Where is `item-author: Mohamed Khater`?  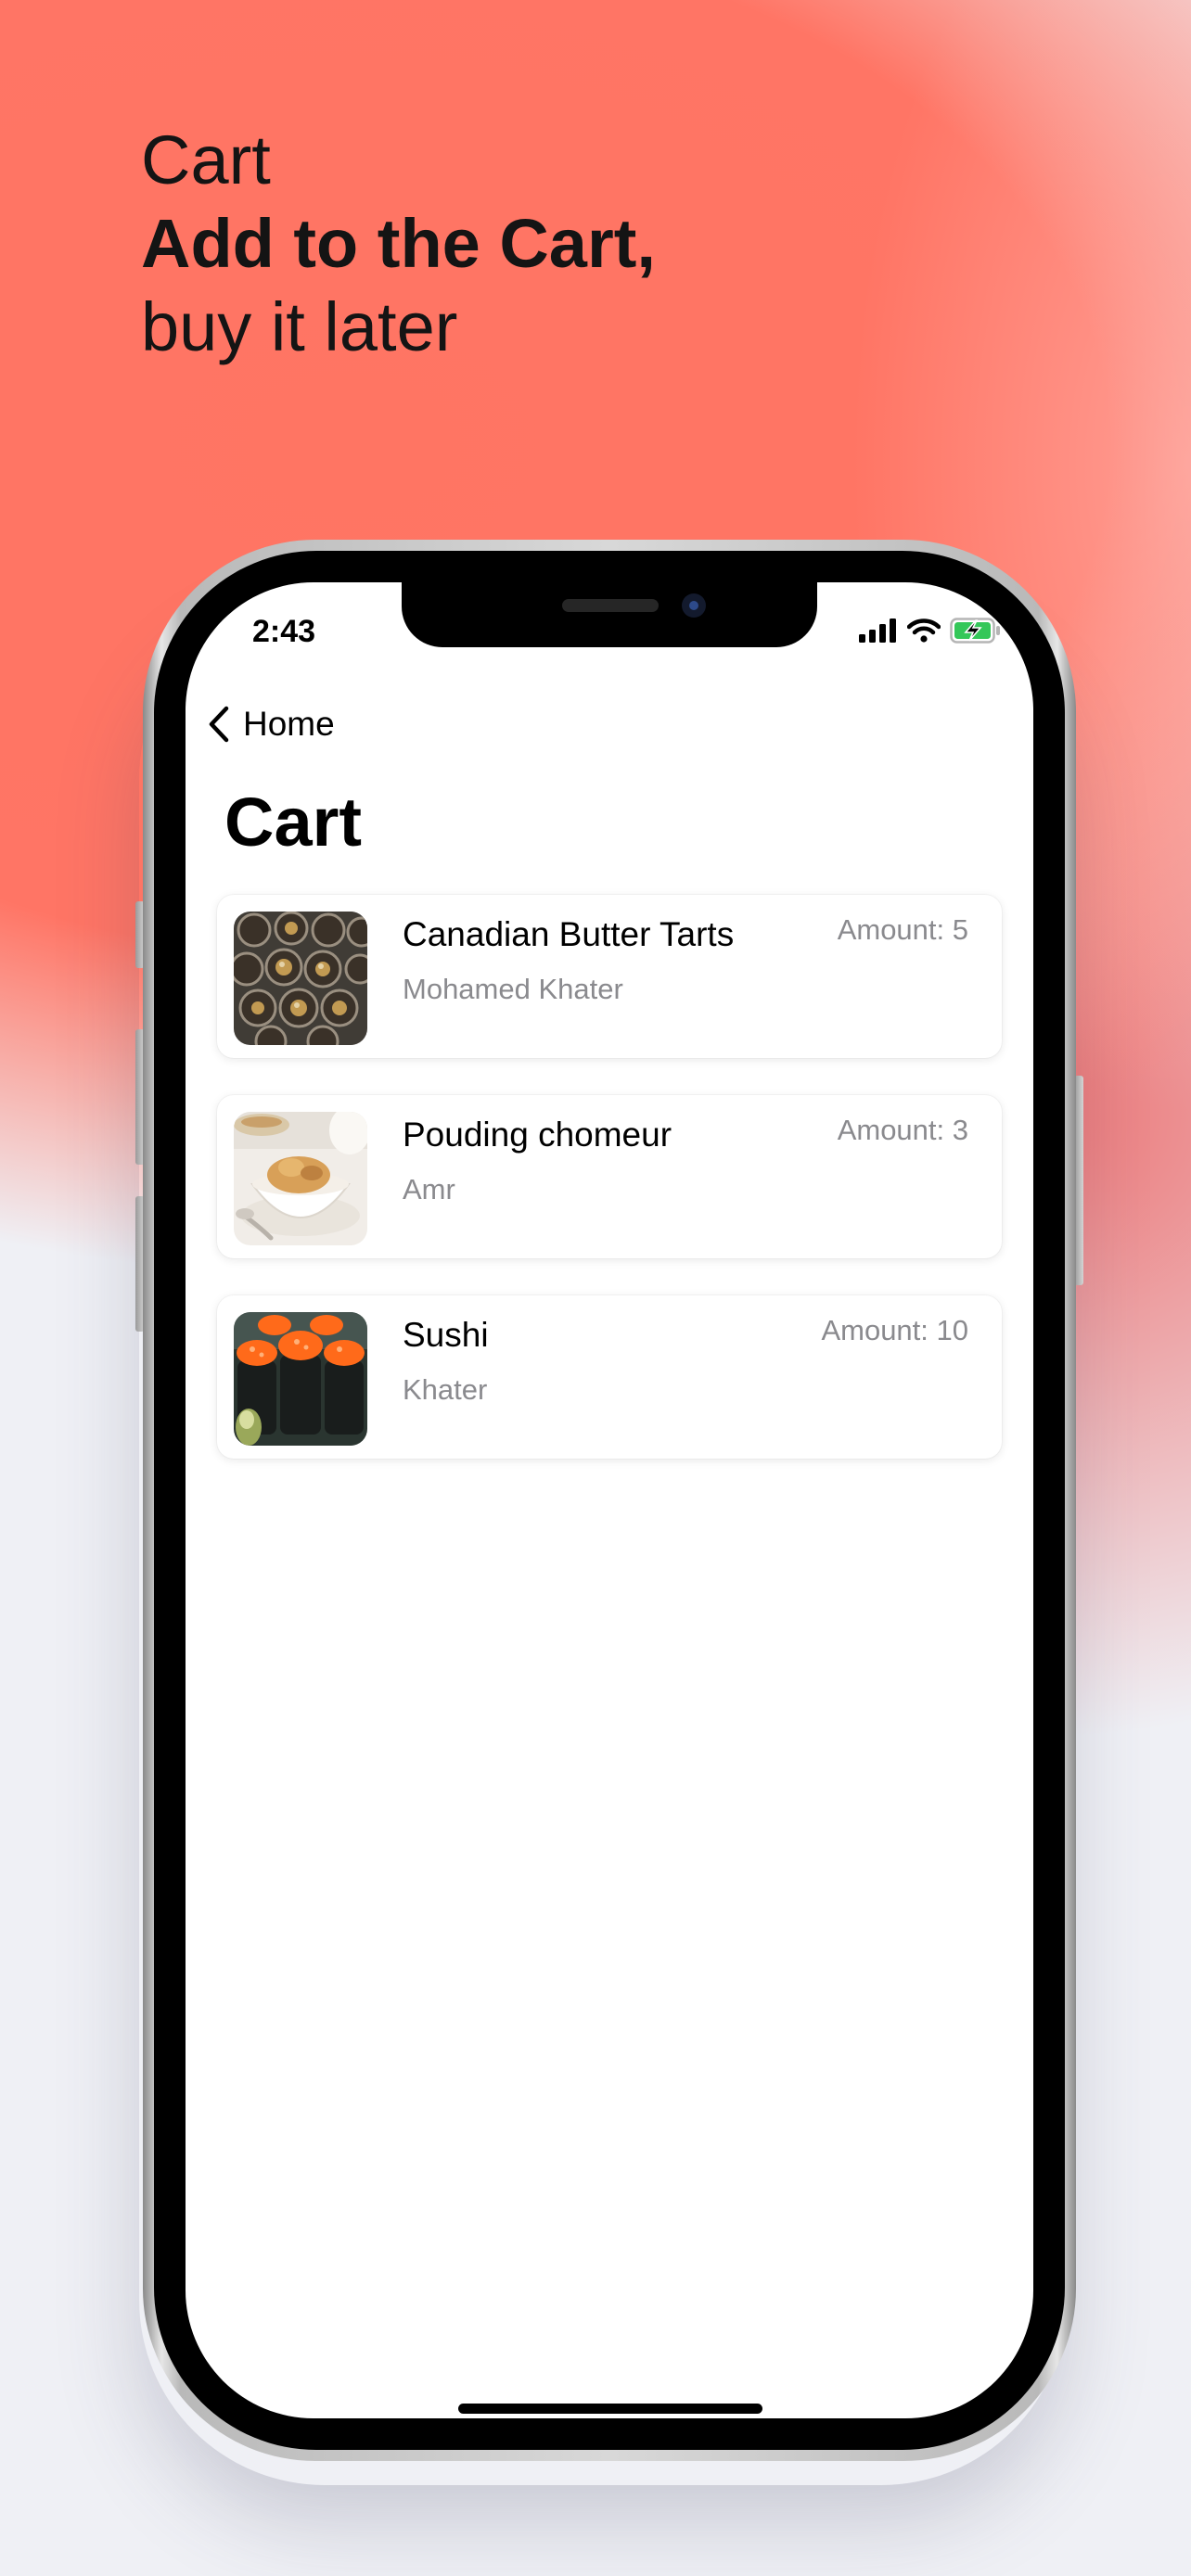
item-author: Mohamed Khater is located at coordinates (513, 989).